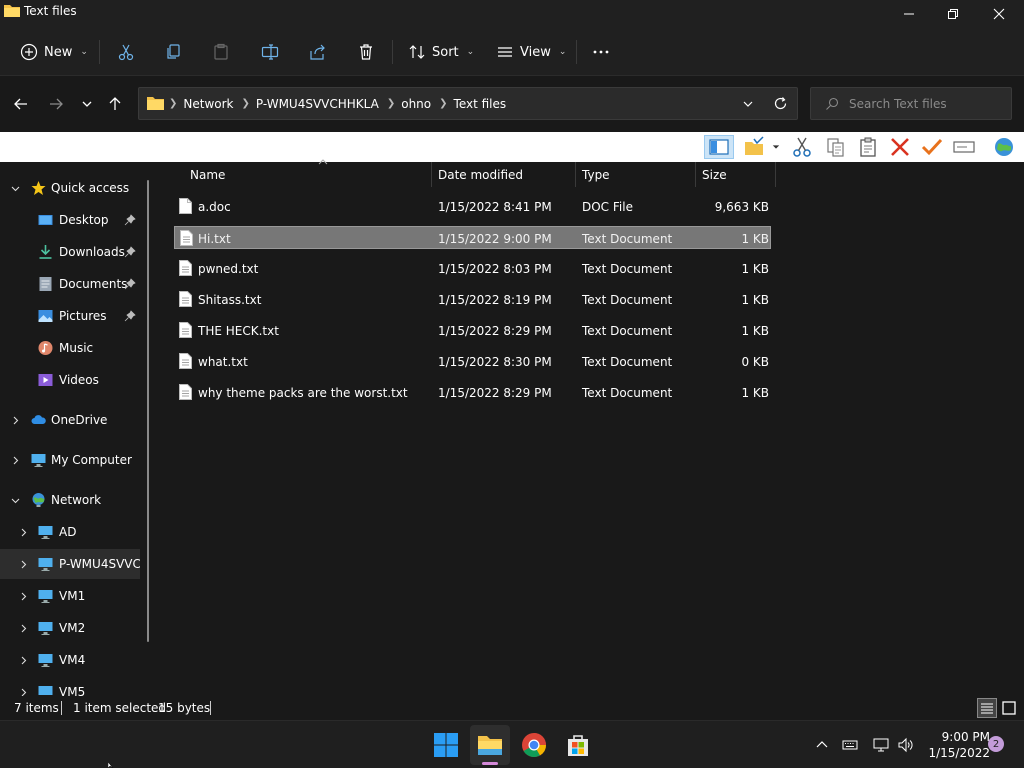 This screenshot has width=1024, height=768. What do you see at coordinates (822, 745) in the screenshot?
I see `show-hidden-icons-button` at bounding box center [822, 745].